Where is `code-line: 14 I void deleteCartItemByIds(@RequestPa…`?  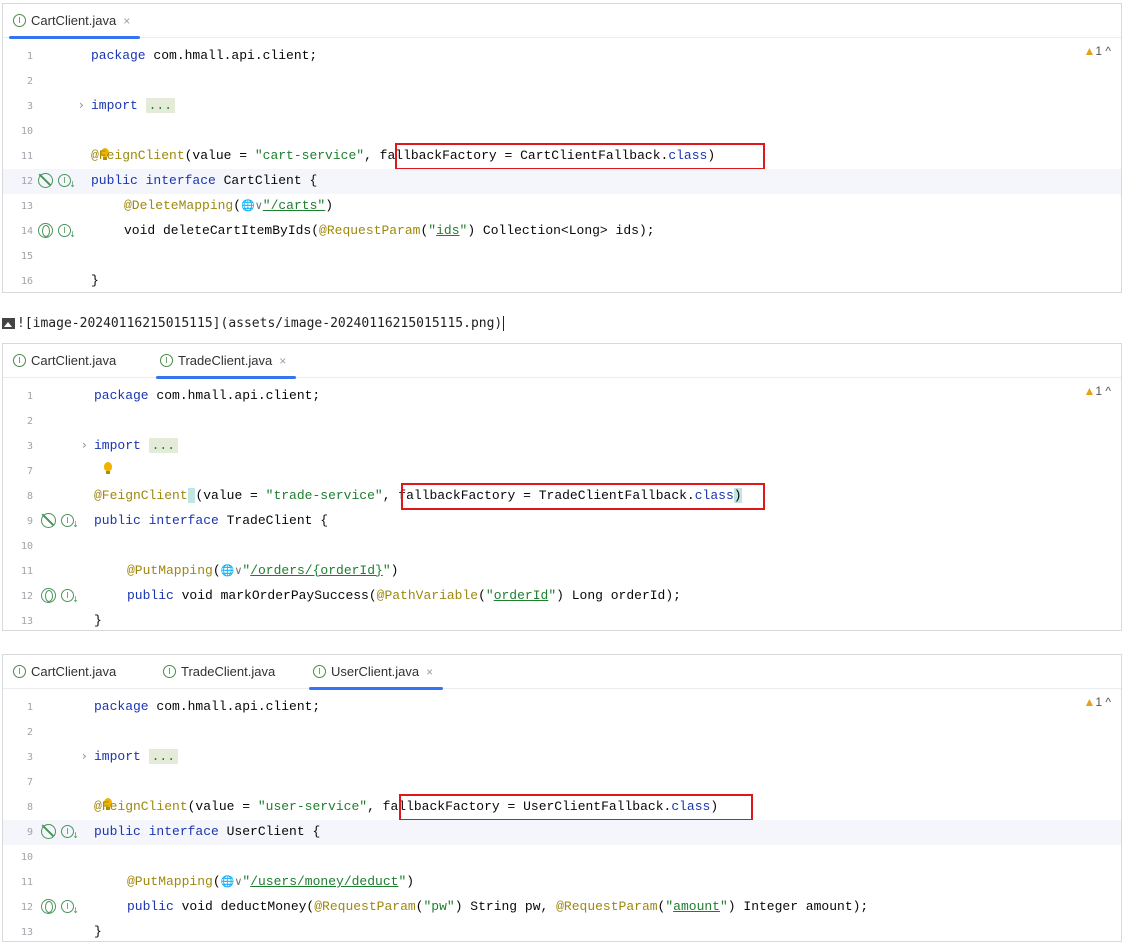 code-line: 14 I void deleteCartItemByIds(@RequestPa… is located at coordinates (562, 231).